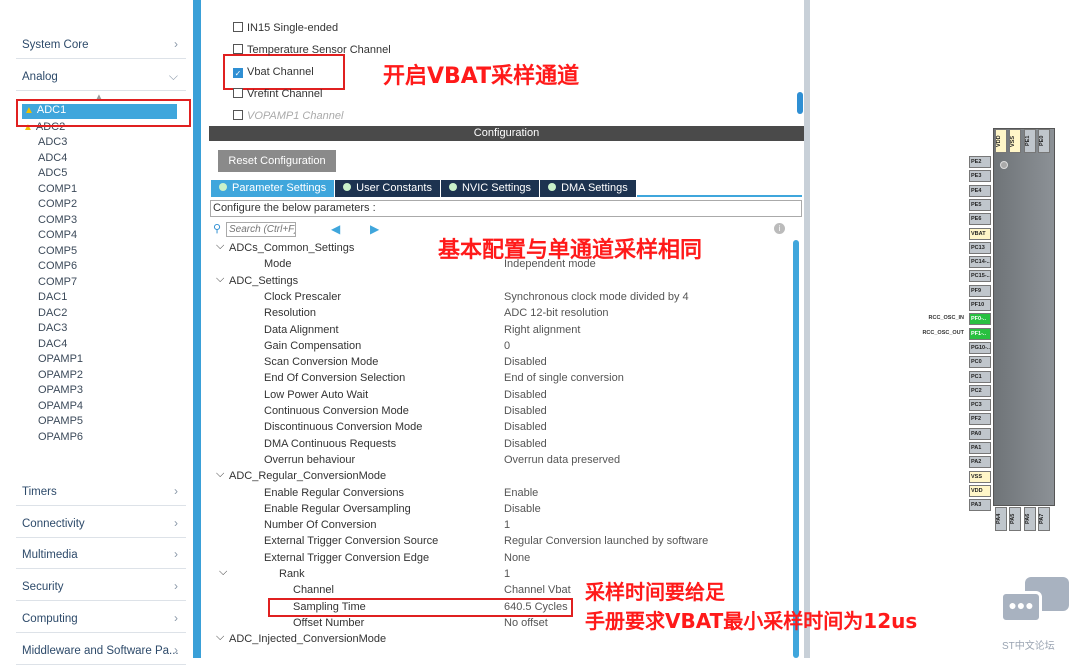 This screenshot has width=1078, height=665. Describe the element at coordinates (57, 251) in the screenshot. I see `sidebar-item-comp5: COMP5` at that location.